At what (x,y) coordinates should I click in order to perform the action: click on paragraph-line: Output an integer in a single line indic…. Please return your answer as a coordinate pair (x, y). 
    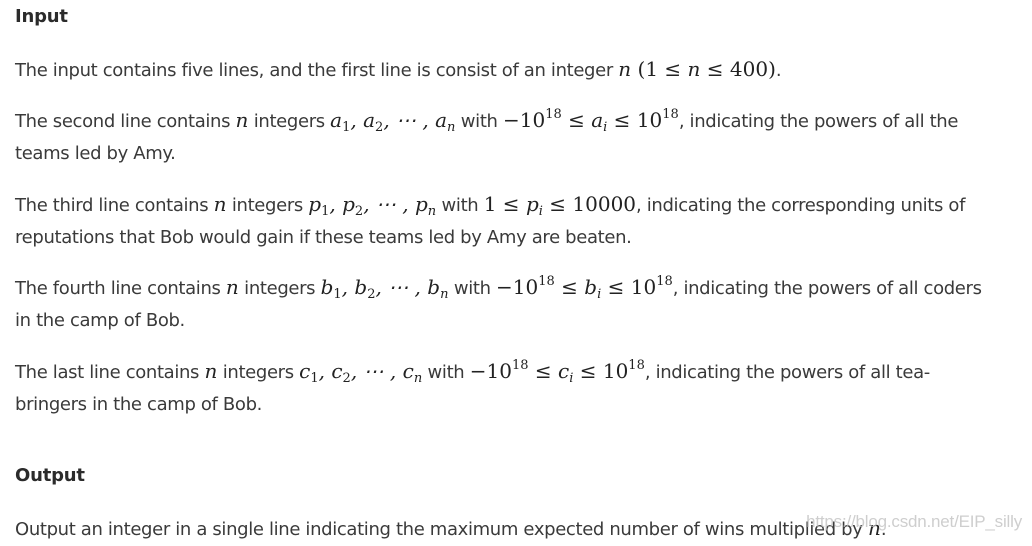
    Looking at the image, I should click on (451, 528).